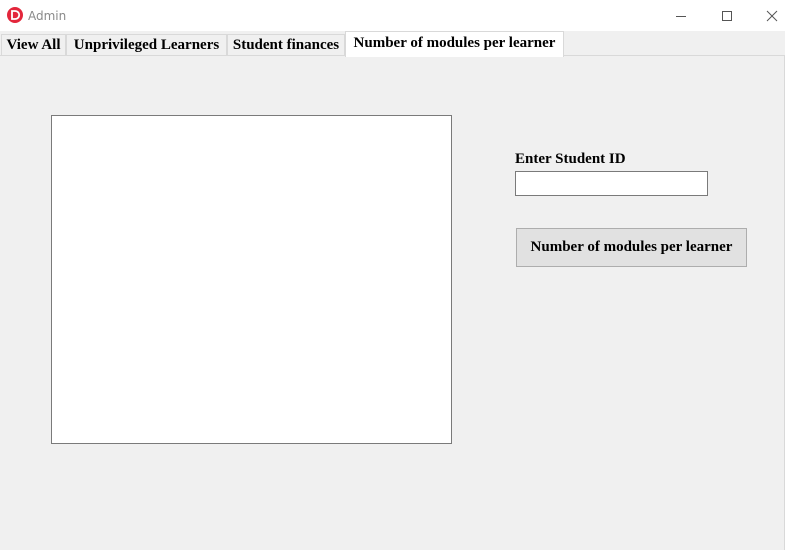 The height and width of the screenshot is (550, 785). I want to click on modules-per-learner-button: Number of modules per learner, so click(631, 247).